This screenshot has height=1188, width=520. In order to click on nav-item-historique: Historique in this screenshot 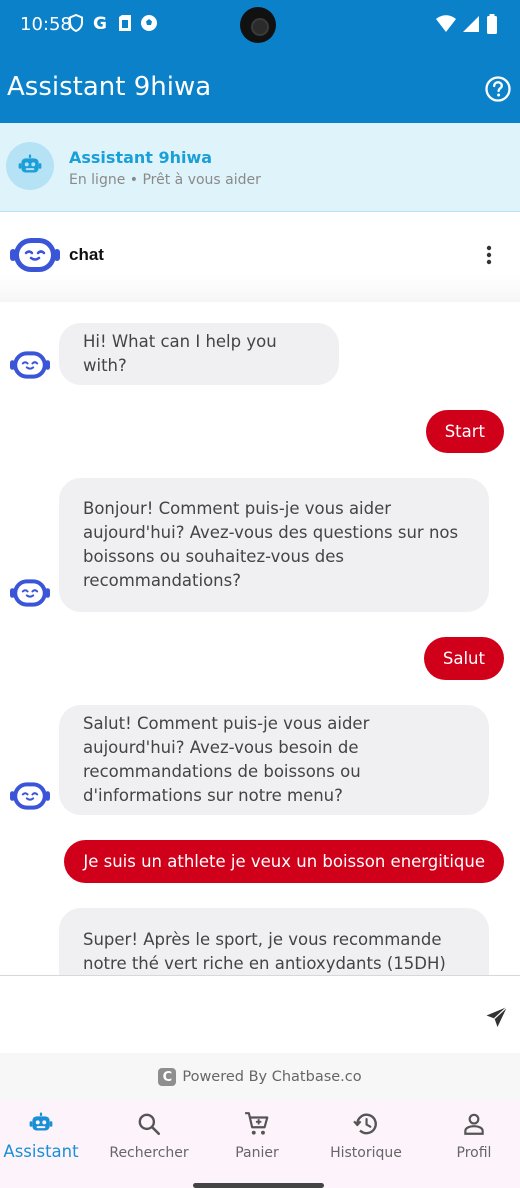, I will do `click(366, 1144)`.